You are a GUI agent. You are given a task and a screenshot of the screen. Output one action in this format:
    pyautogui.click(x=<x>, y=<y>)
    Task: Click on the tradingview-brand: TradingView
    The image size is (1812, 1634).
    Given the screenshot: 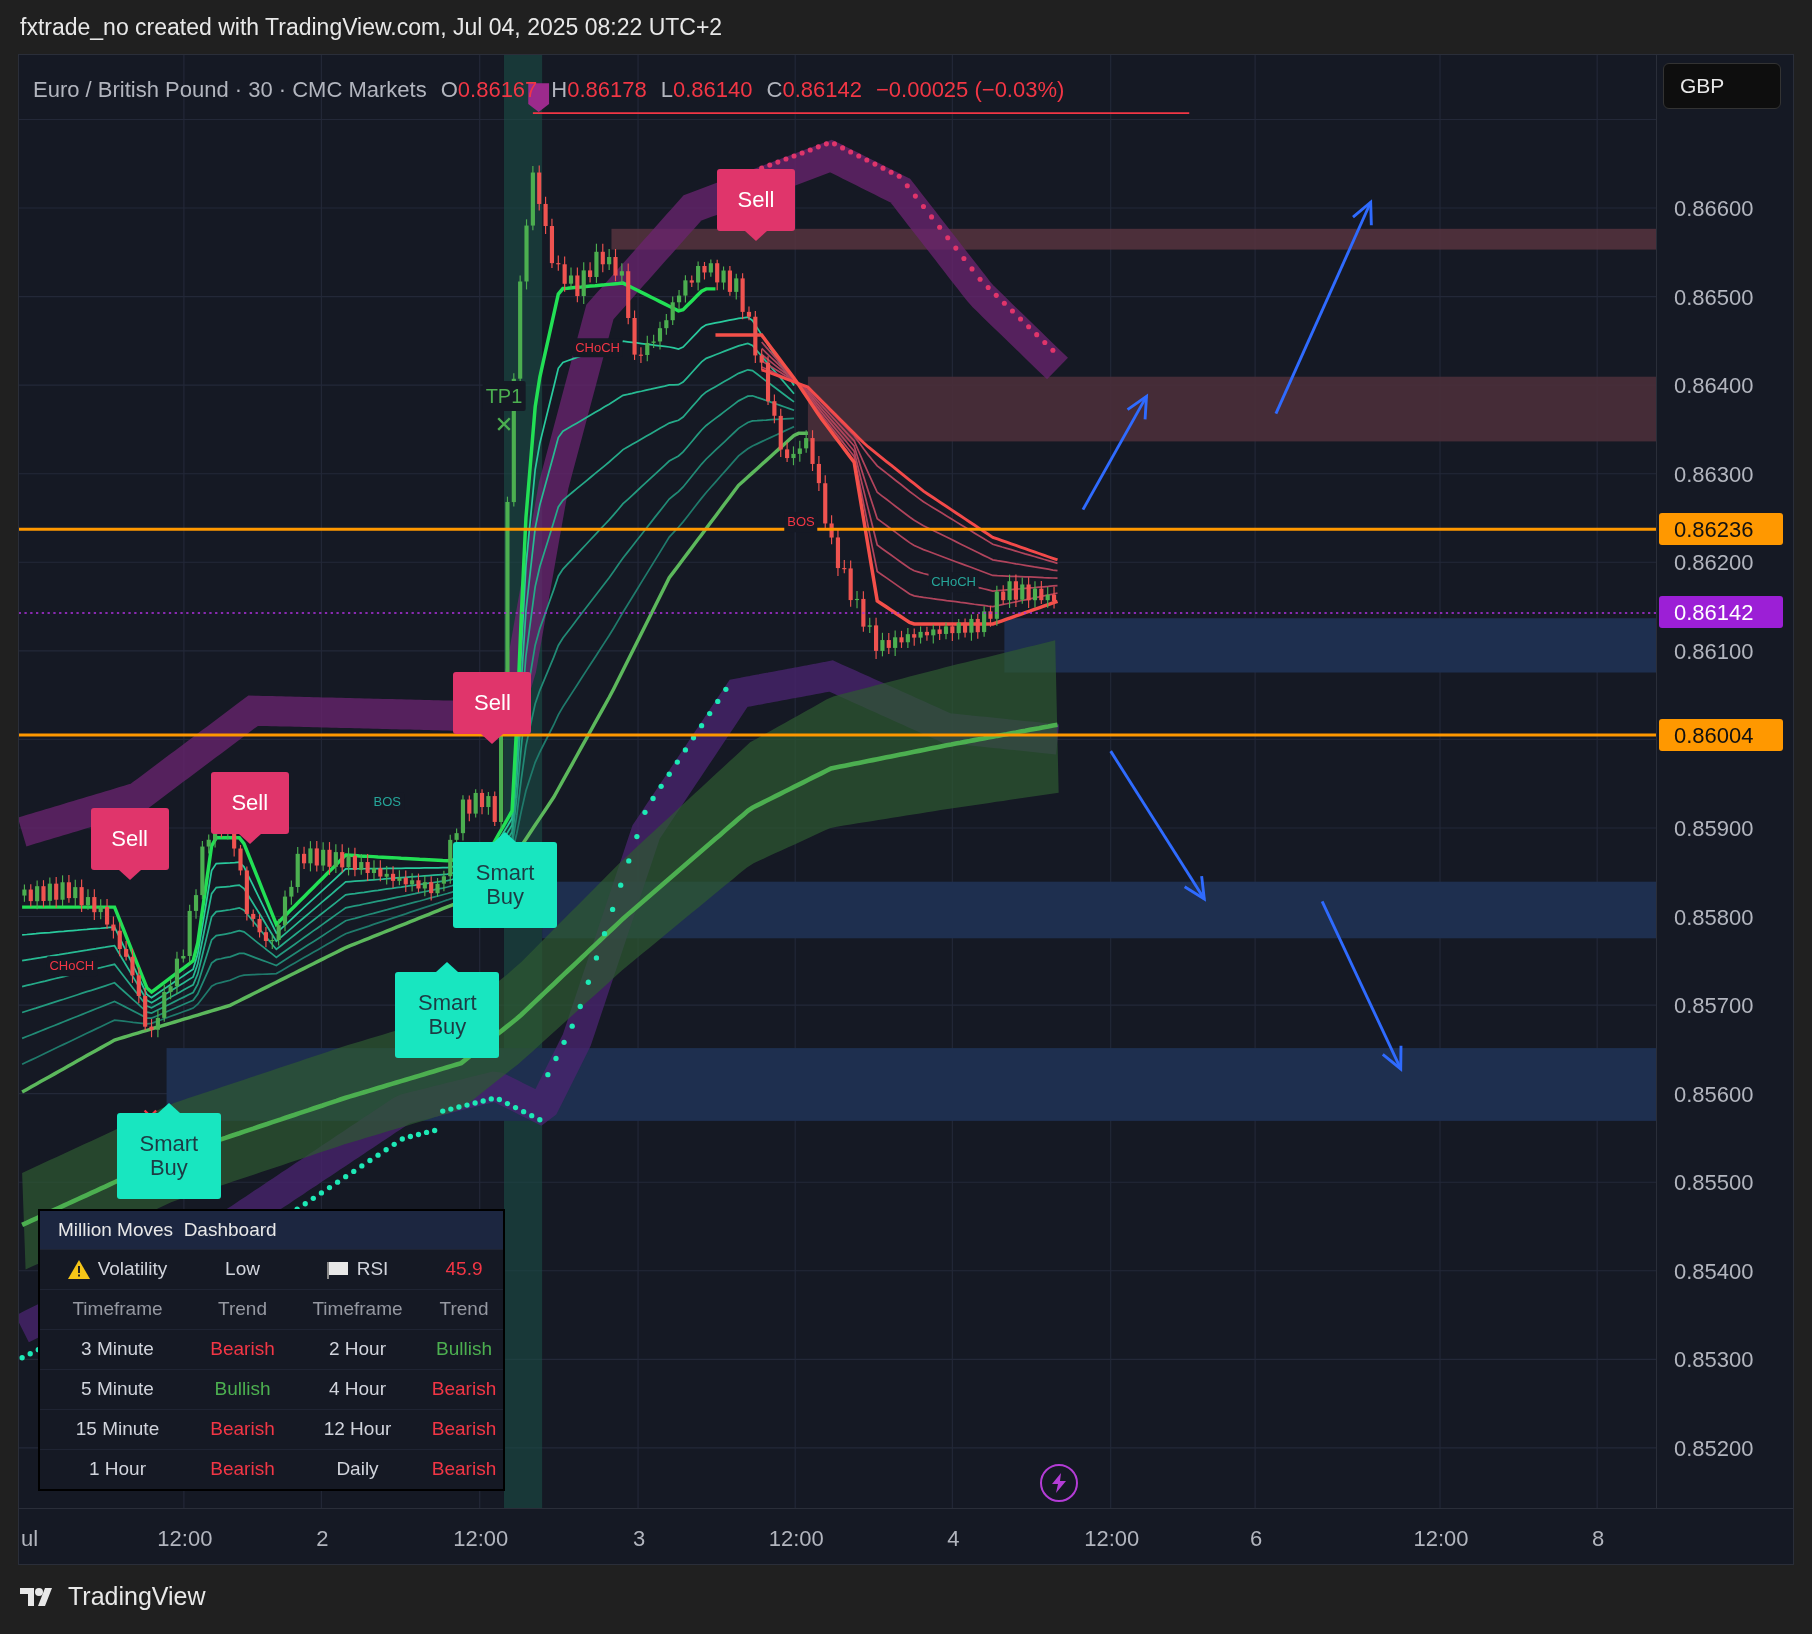 What is the action you would take?
    pyautogui.click(x=137, y=1597)
    